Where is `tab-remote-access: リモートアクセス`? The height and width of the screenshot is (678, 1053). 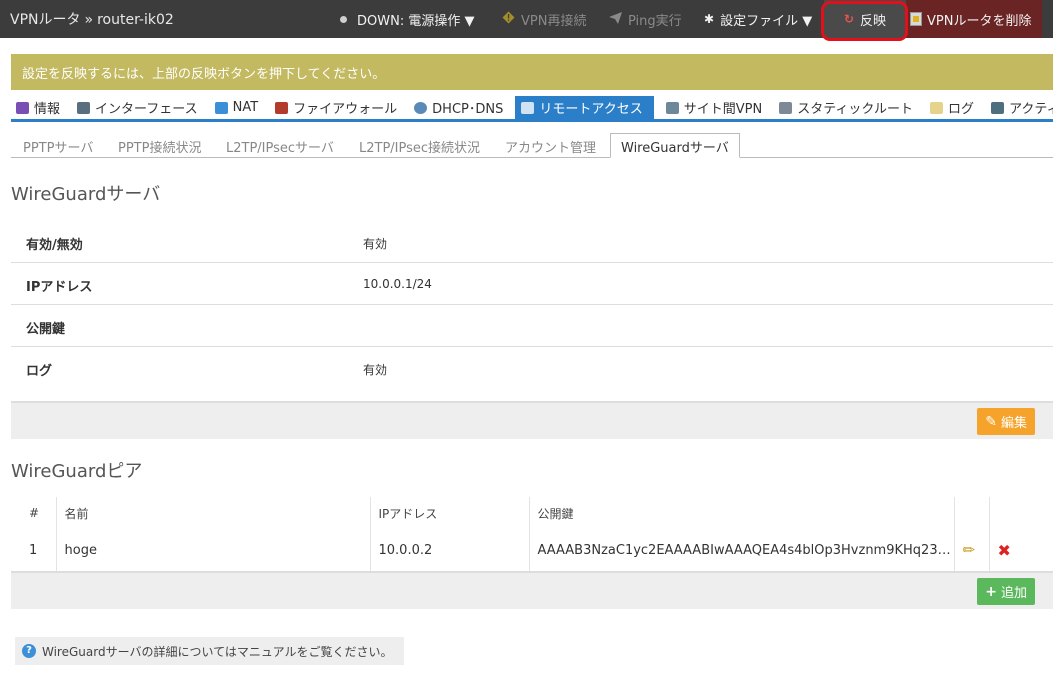
tab-remote-access: リモートアクセス is located at coordinates (584, 107).